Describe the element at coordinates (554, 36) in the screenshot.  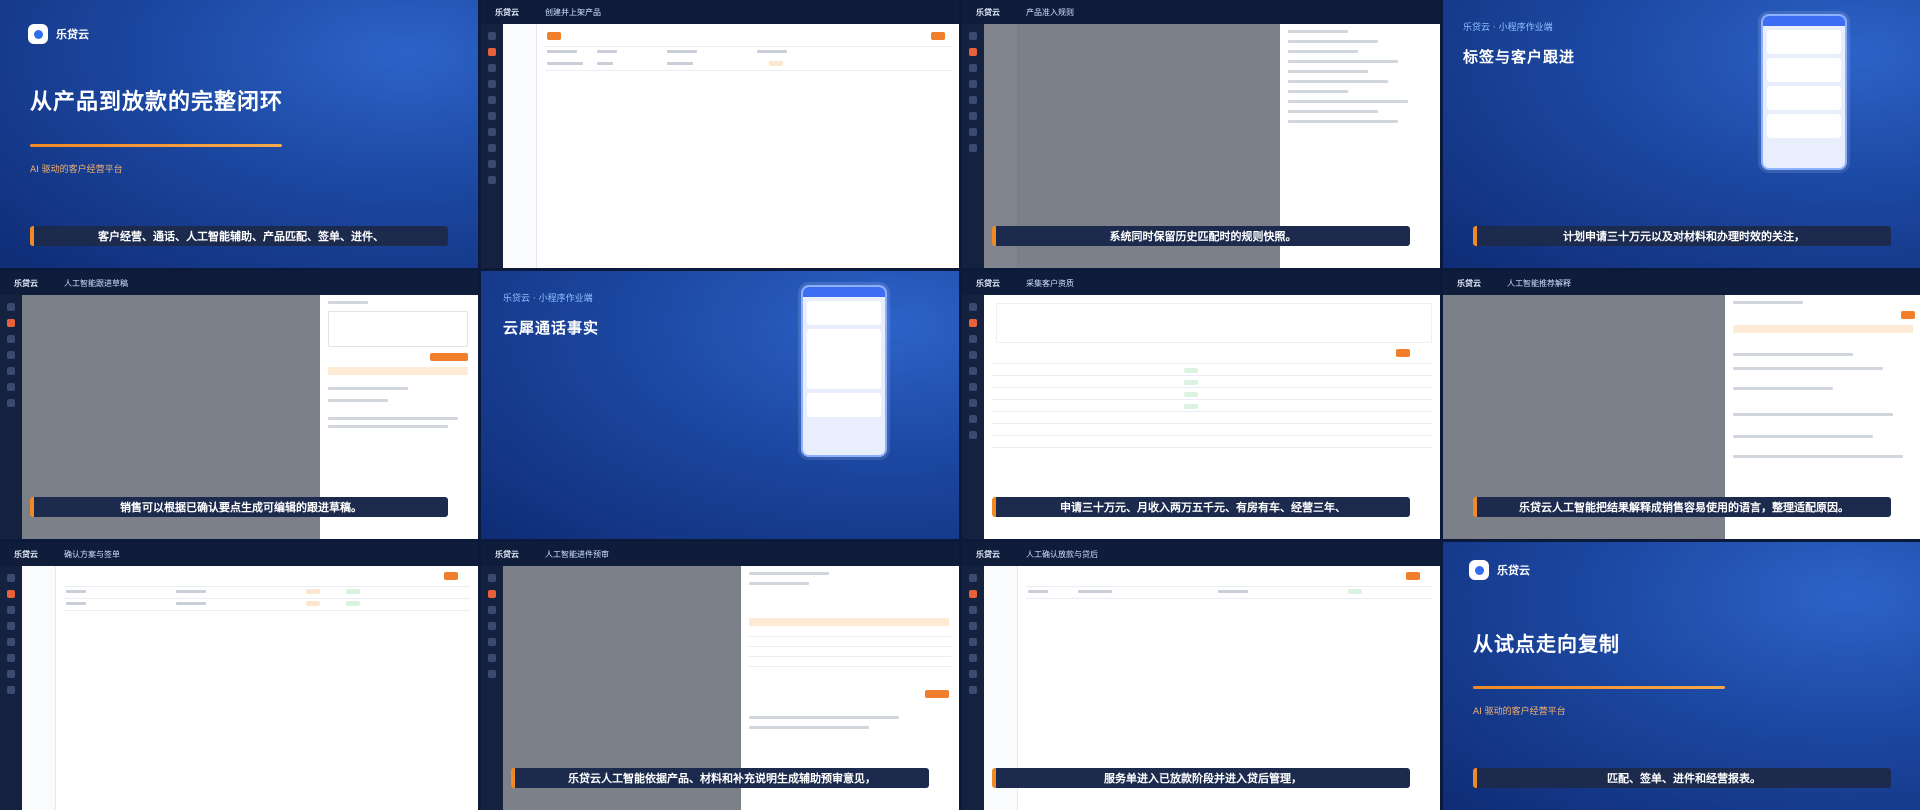
I see `add-button` at that location.